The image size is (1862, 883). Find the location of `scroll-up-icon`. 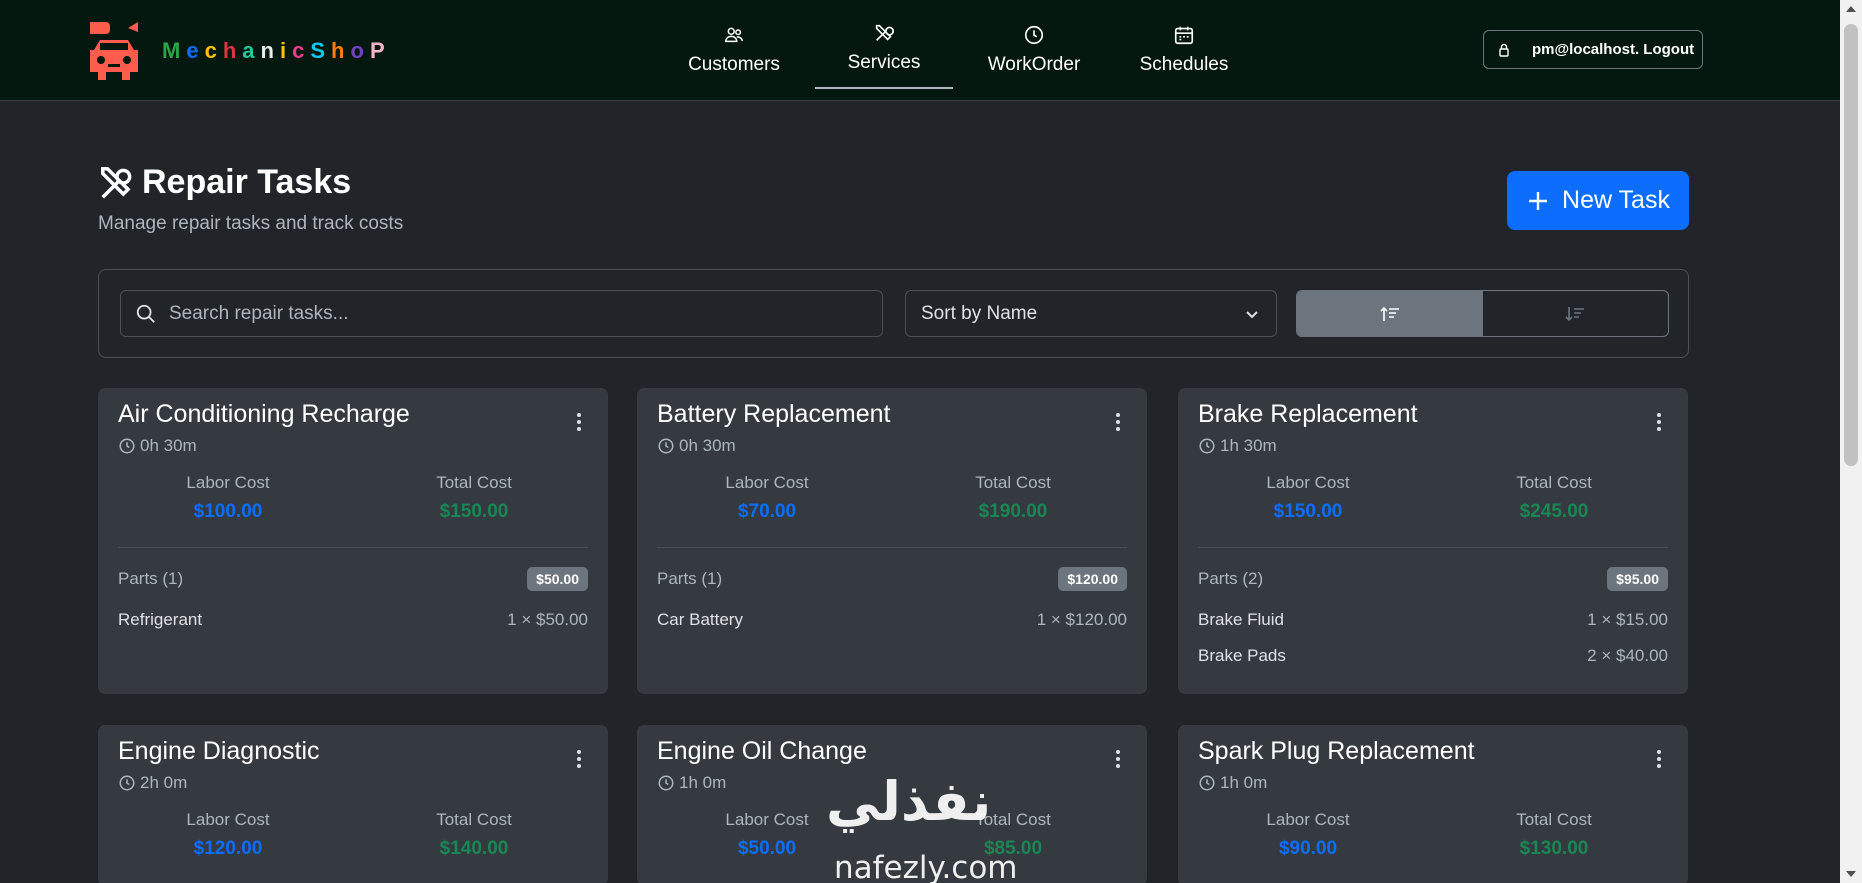

scroll-up-icon is located at coordinates (1851, 9).